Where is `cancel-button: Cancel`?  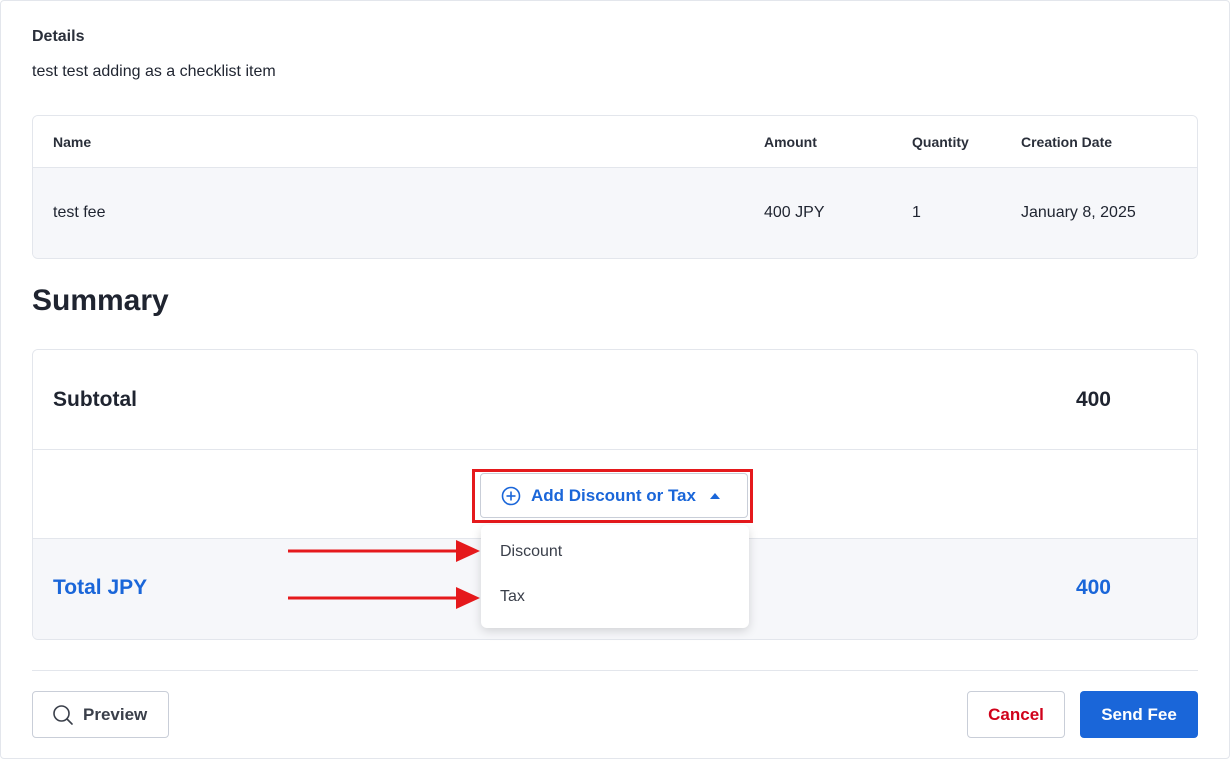 cancel-button: Cancel is located at coordinates (1016, 714).